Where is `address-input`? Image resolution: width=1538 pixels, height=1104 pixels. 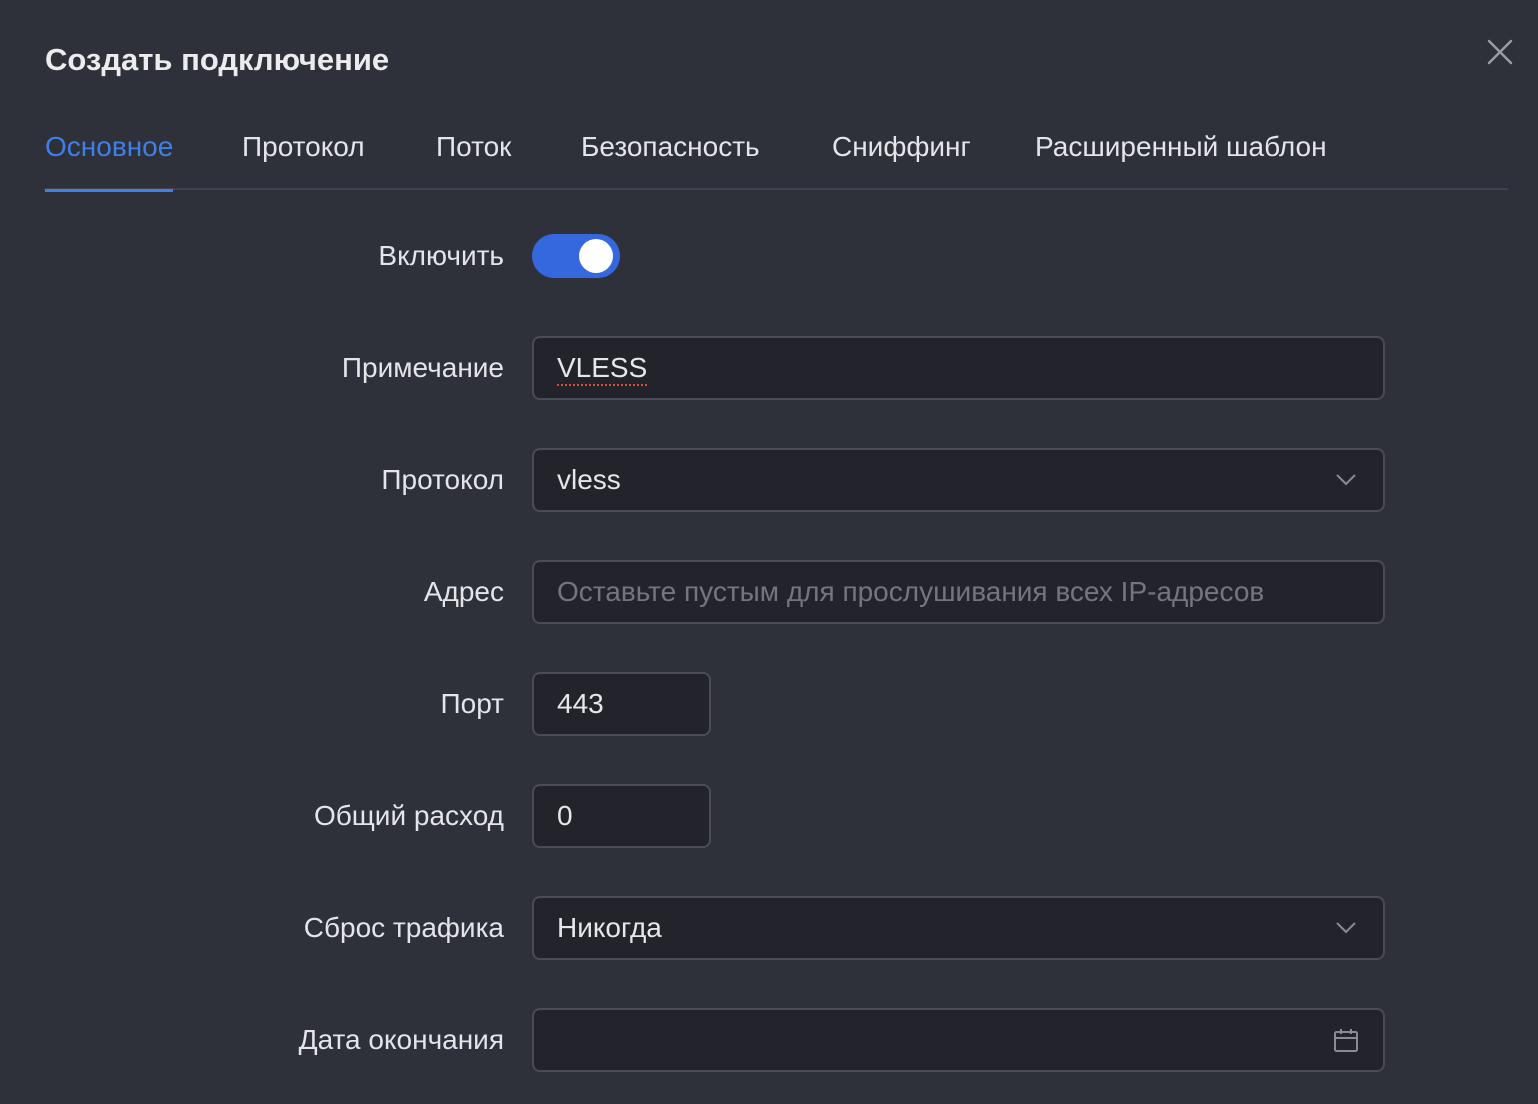
address-input is located at coordinates (958, 592).